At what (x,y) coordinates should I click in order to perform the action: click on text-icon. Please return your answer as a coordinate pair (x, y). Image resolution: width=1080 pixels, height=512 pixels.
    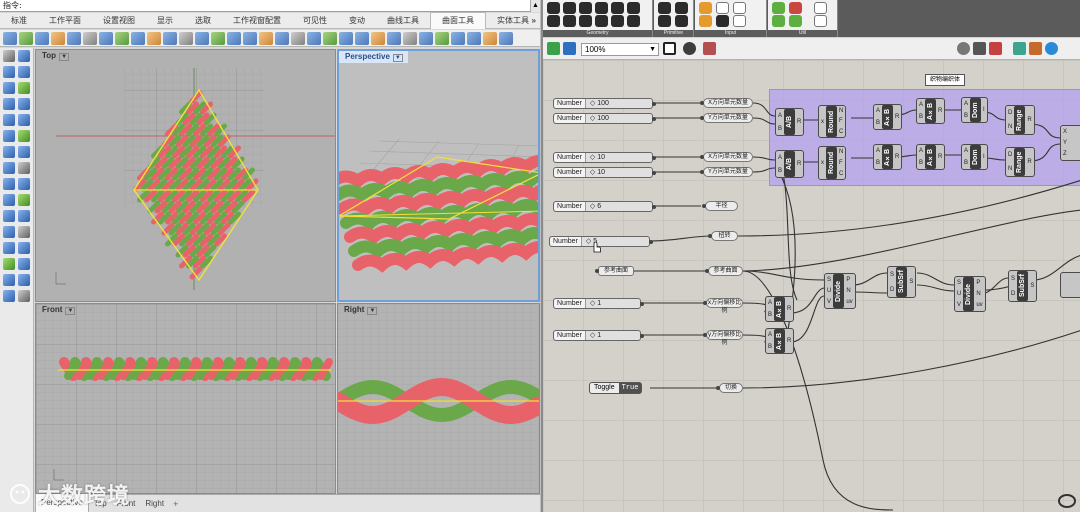
    Looking at the image, I should click on (24, 136).